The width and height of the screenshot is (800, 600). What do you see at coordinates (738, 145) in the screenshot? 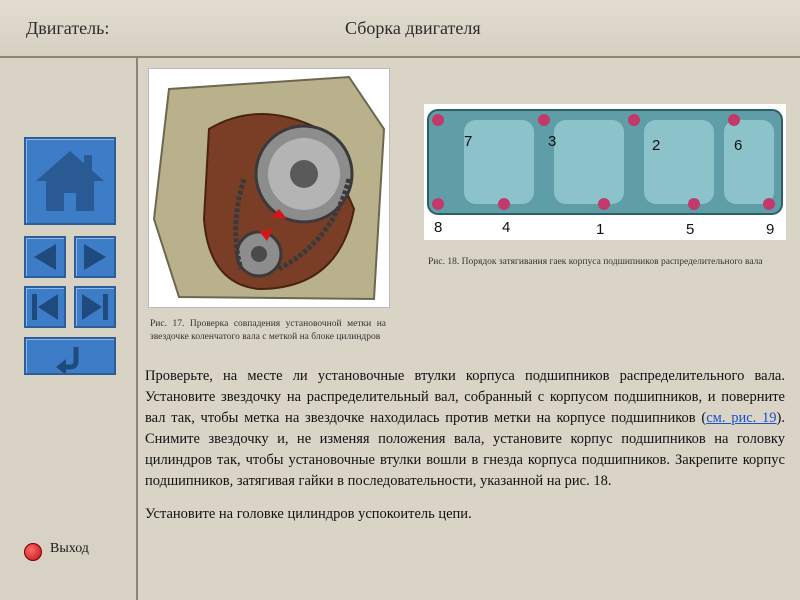
I see `bolt-label-top: 6` at bounding box center [738, 145].